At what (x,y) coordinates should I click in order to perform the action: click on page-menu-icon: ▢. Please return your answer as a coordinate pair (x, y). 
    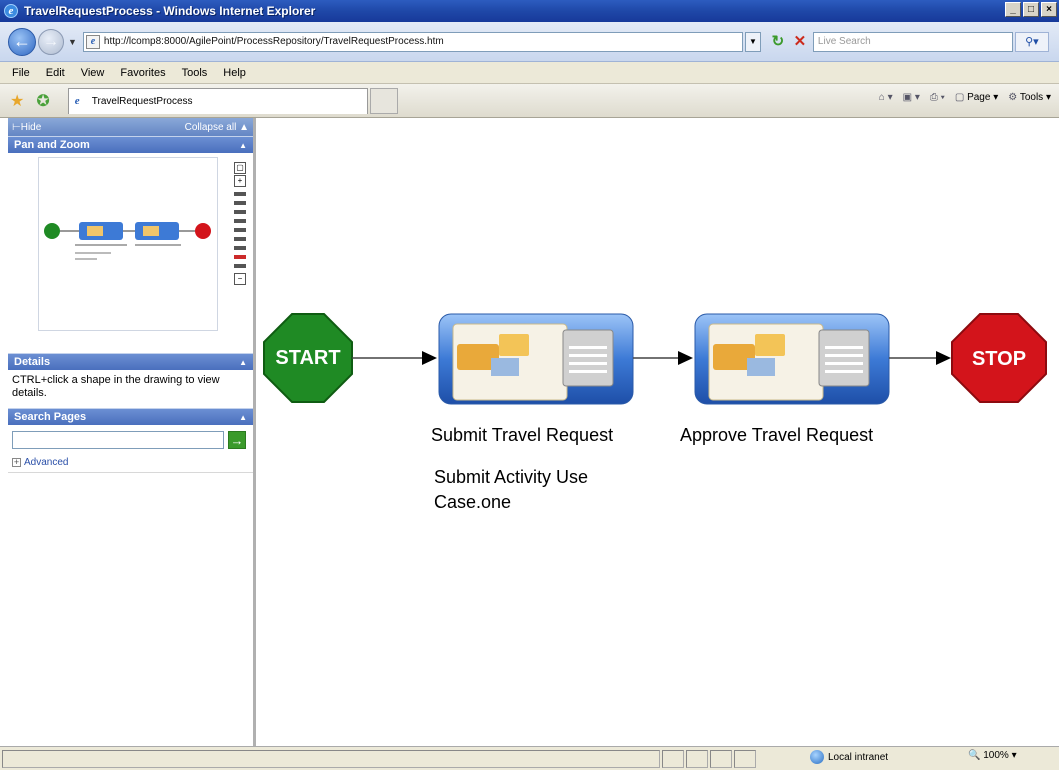
    Looking at the image, I should click on (959, 97).